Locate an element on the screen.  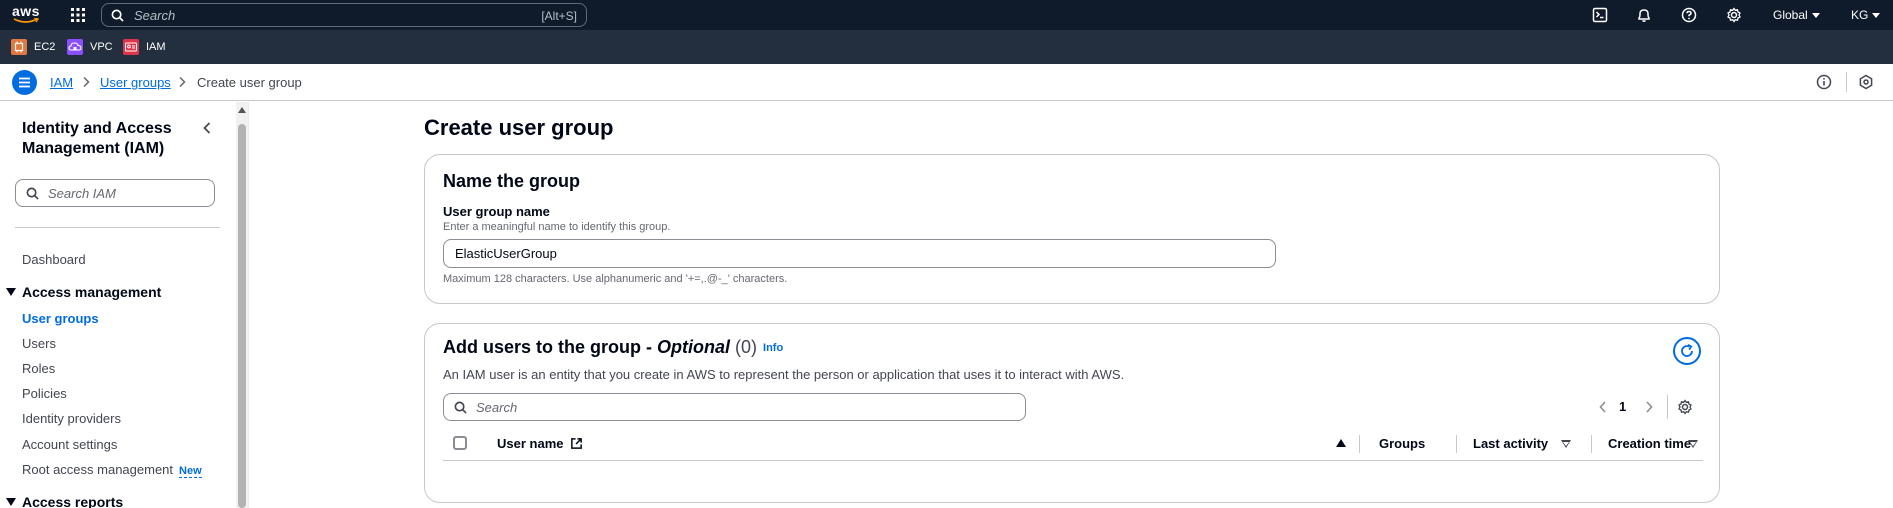
sidebar-scrollbar is located at coordinates (242, 305).